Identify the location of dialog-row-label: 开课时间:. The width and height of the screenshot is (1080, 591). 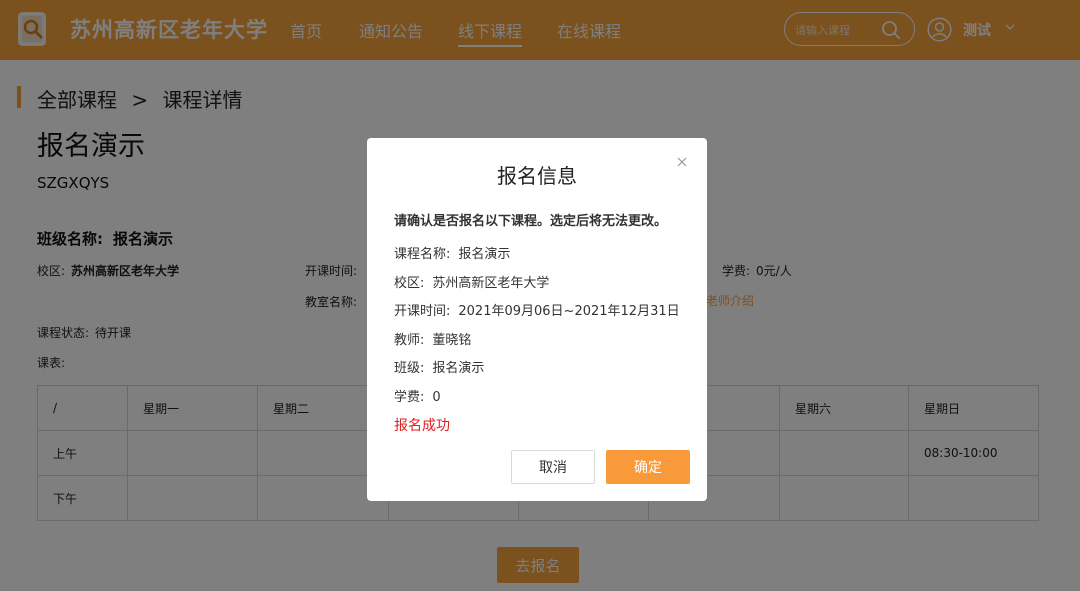
(422, 311).